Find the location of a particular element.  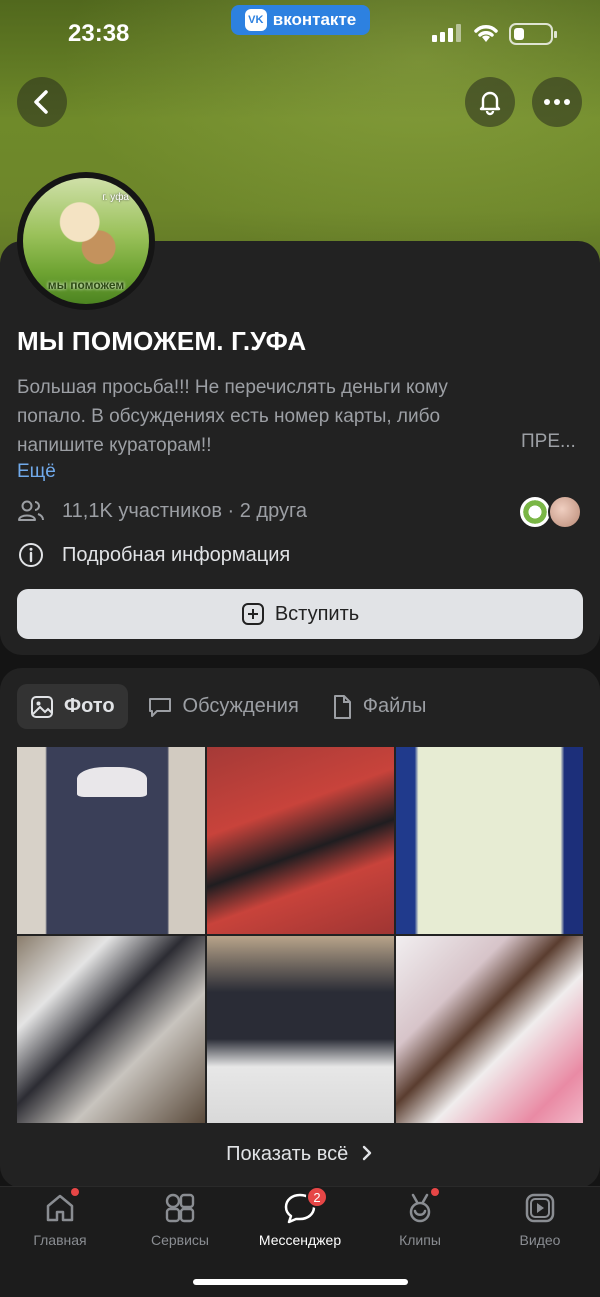

tabbar-video: Видео is located at coordinates (540, 1219).